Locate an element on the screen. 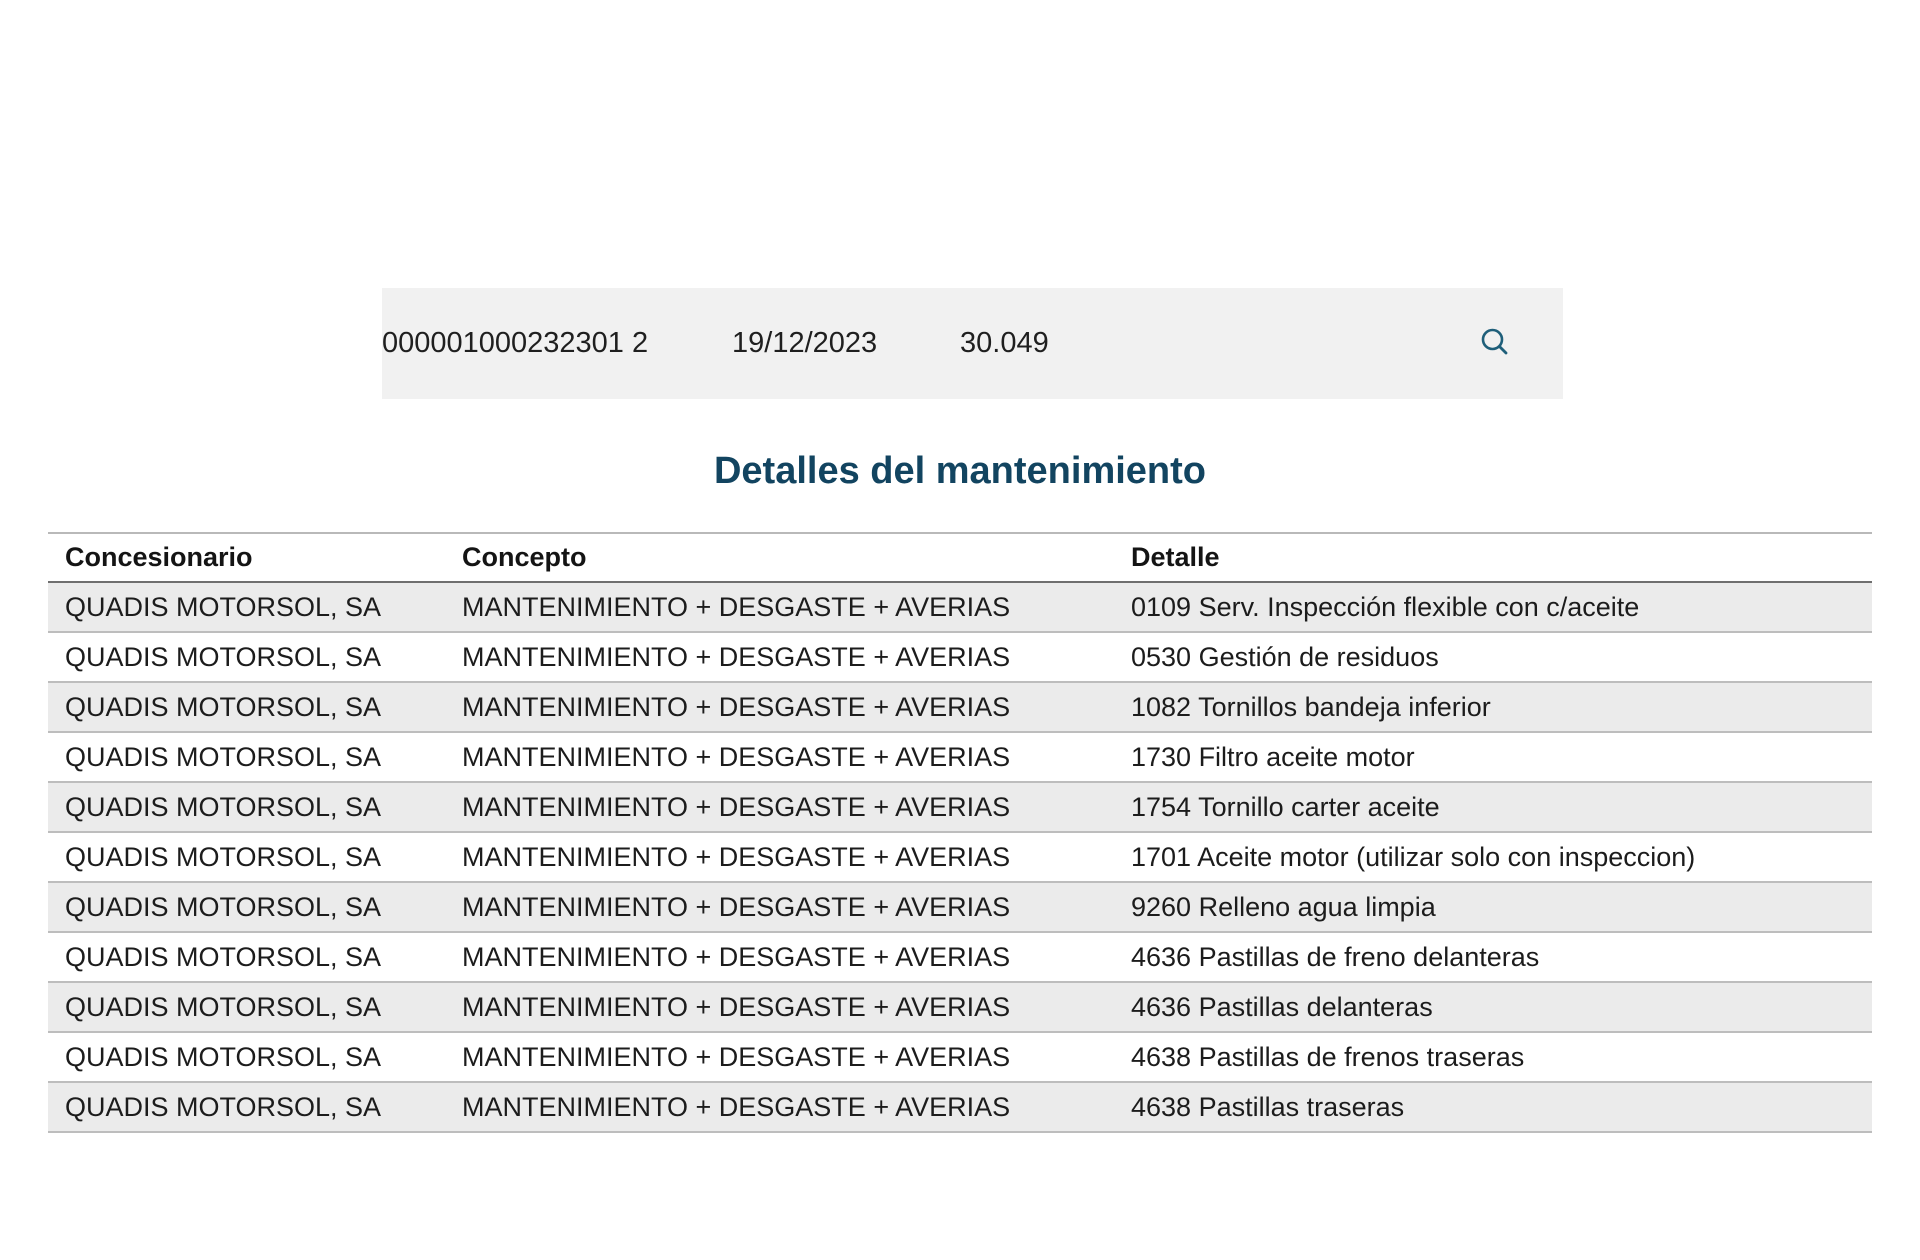 This screenshot has width=1920, height=1260. detail-cell: 1754 Tornillo carter aceite is located at coordinates (1285, 807).